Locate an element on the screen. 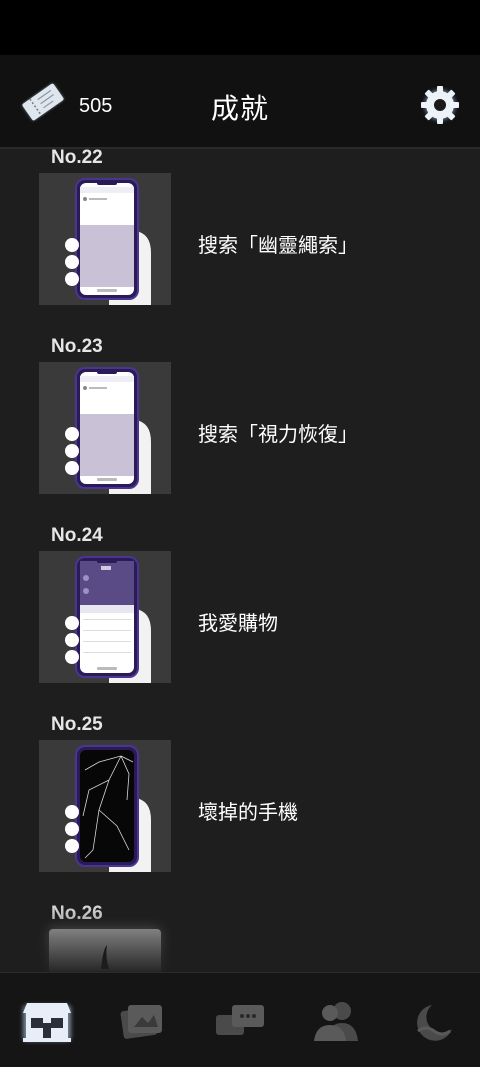  nav-moon-icon is located at coordinates (432, 1021).